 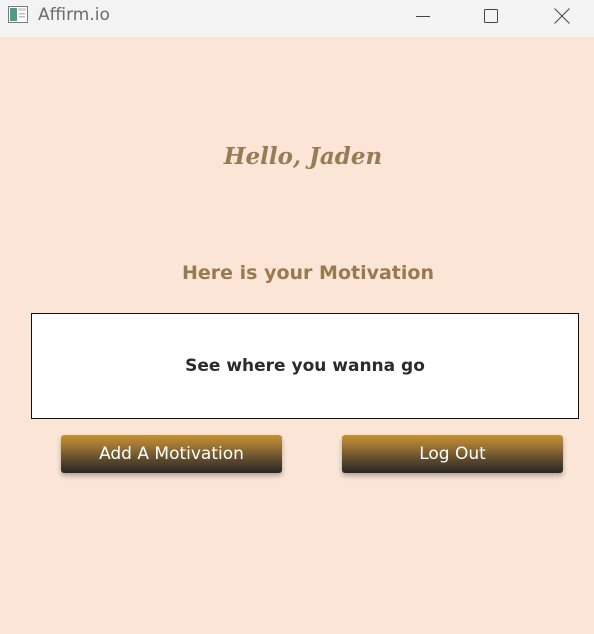 What do you see at coordinates (308, 273) in the screenshot?
I see `motivation-heading: Here is your Motivation` at bounding box center [308, 273].